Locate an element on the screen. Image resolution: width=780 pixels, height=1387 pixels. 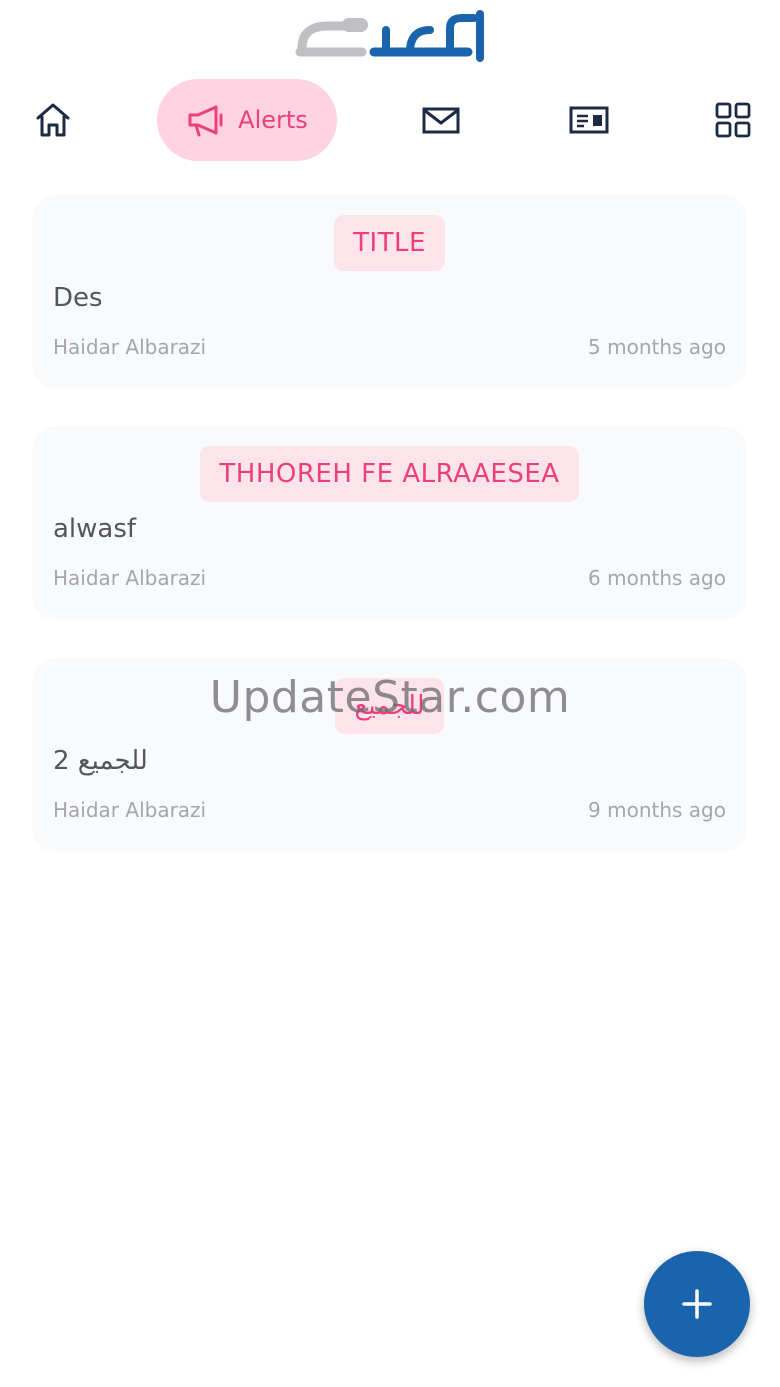
nav-messages is located at coordinates (441, 120).